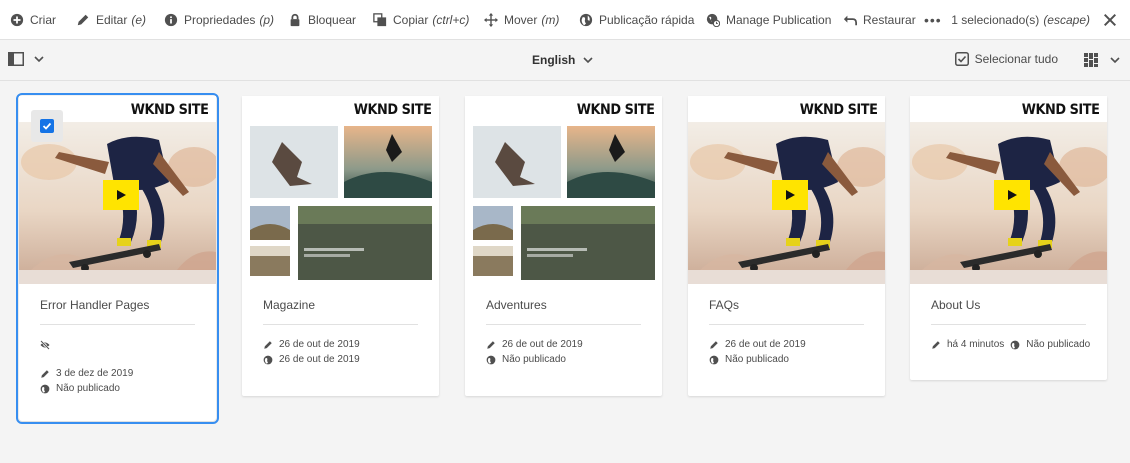 The height and width of the screenshot is (463, 1130). I want to click on move-icon, so click(491, 19).